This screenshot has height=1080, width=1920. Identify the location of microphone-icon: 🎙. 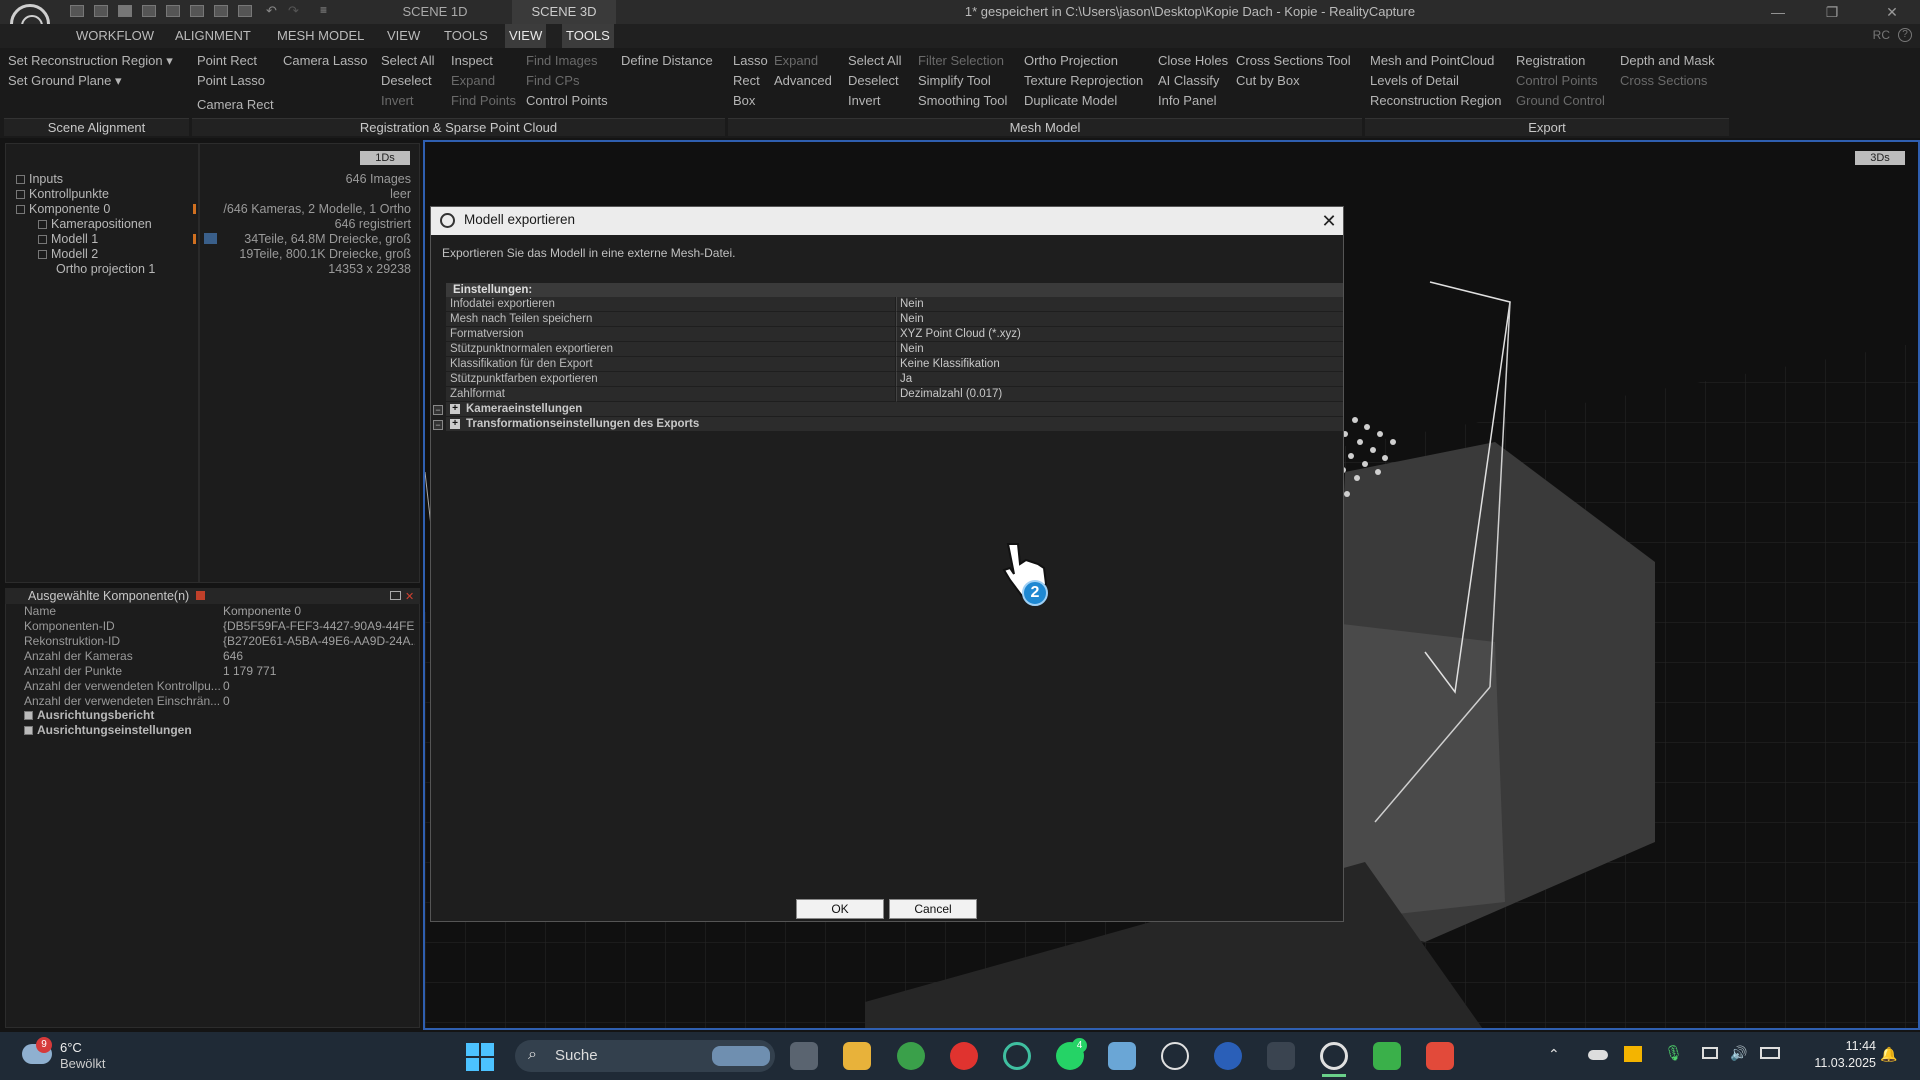
(1673, 1053).